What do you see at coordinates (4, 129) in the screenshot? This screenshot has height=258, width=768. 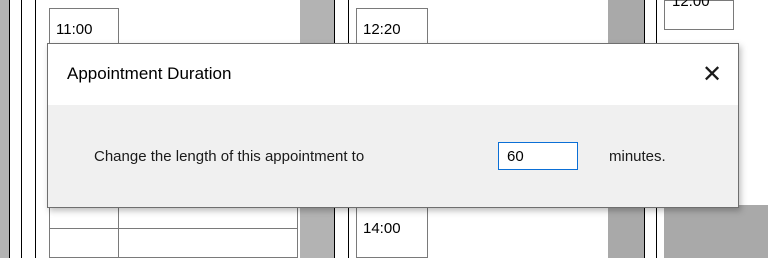 I see `calendar-scroll-strip` at bounding box center [4, 129].